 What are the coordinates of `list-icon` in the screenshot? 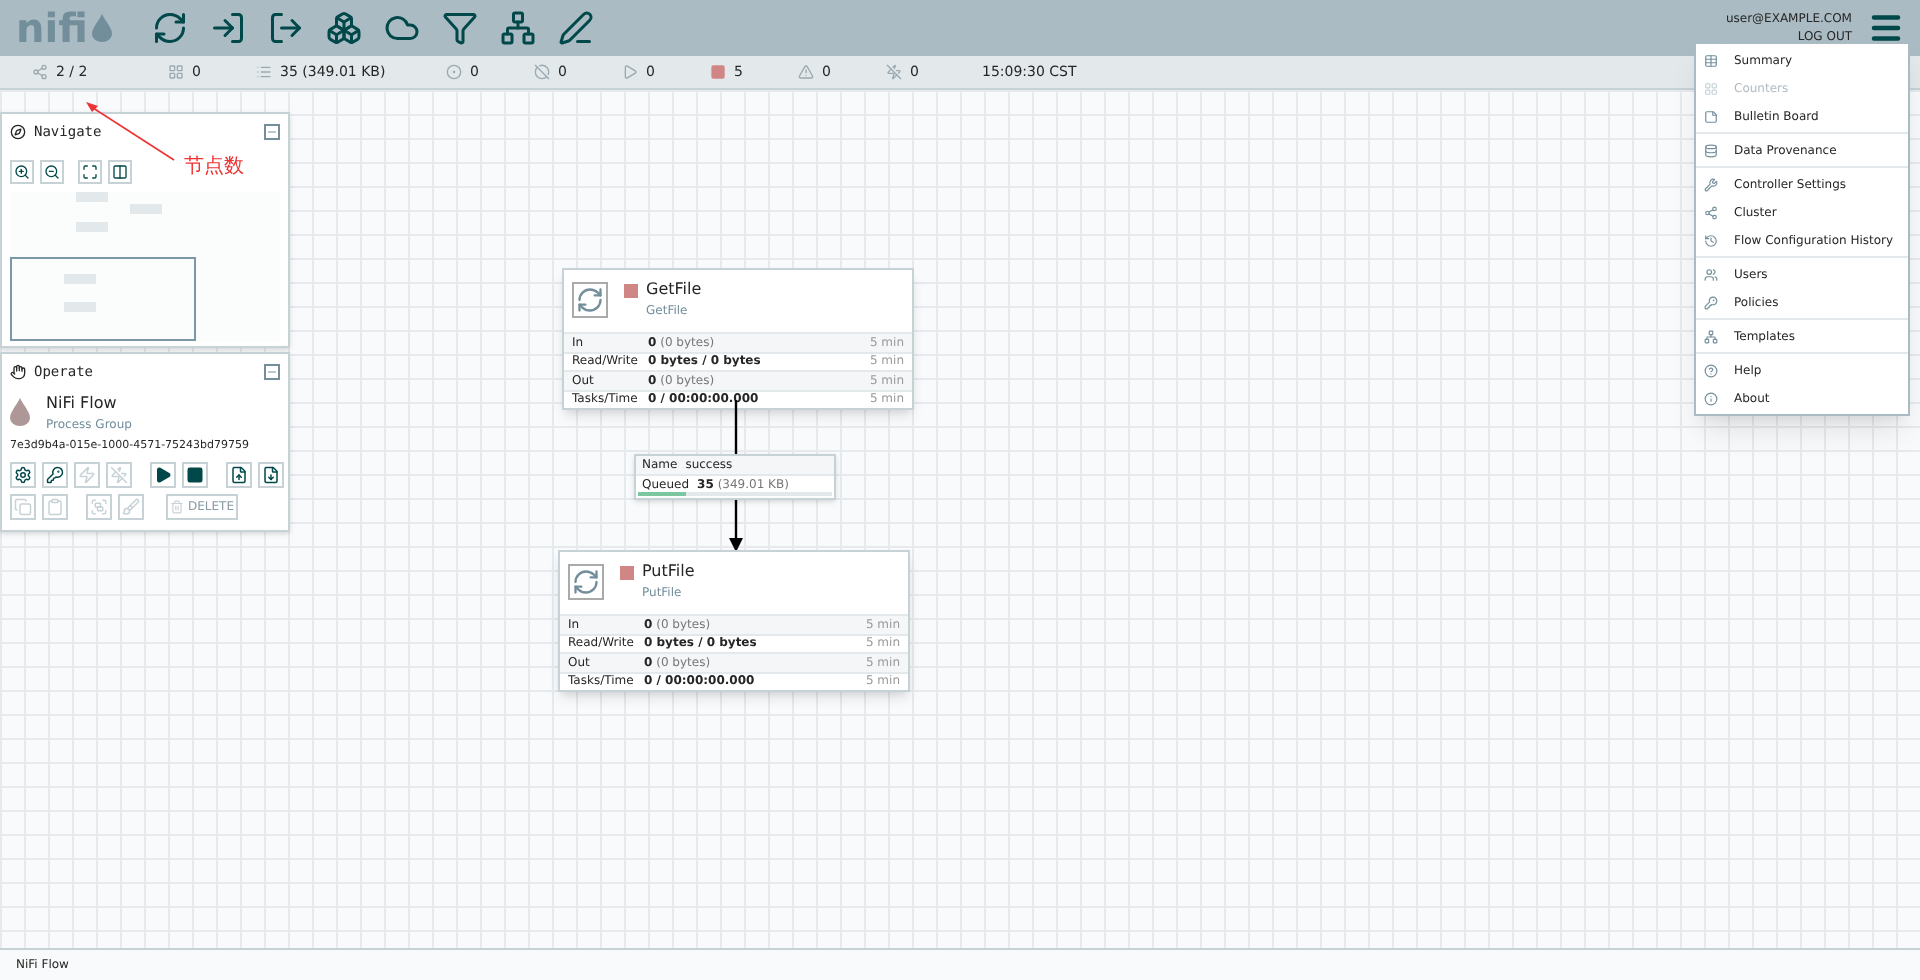 It's located at (264, 72).